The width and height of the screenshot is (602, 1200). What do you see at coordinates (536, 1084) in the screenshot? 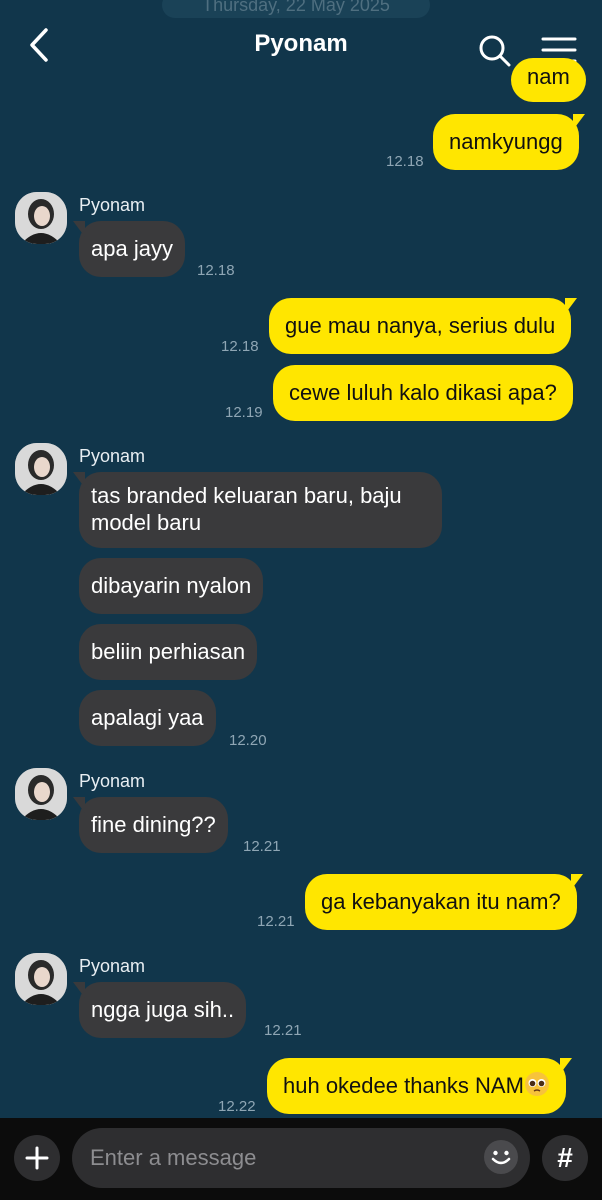
I see `pleading-face-emoji` at bounding box center [536, 1084].